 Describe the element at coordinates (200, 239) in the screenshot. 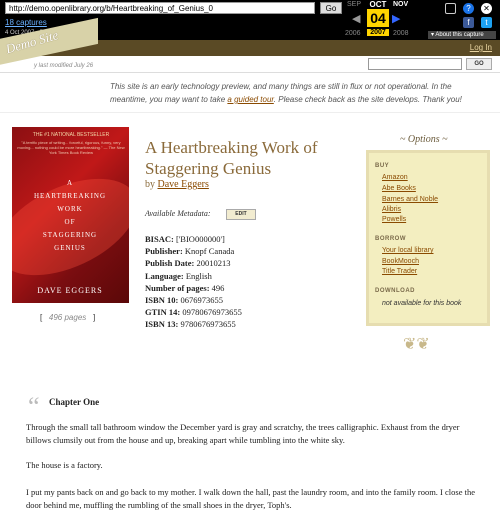

I see `meta-value: ['BIO000000']` at that location.